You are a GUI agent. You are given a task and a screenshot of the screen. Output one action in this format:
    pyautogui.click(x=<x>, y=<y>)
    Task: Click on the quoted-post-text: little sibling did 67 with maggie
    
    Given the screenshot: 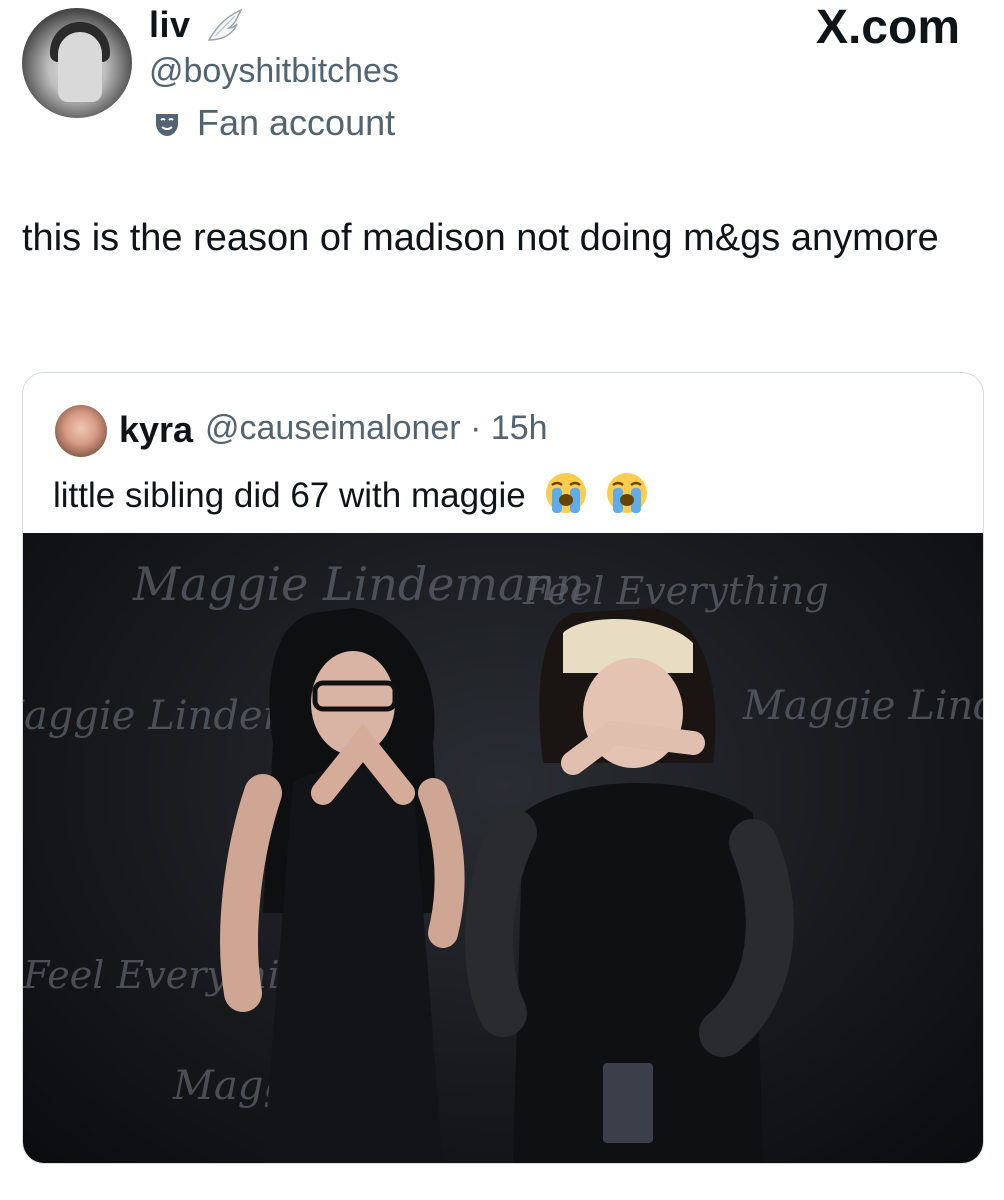 What is the action you would take?
    pyautogui.click(x=351, y=493)
    